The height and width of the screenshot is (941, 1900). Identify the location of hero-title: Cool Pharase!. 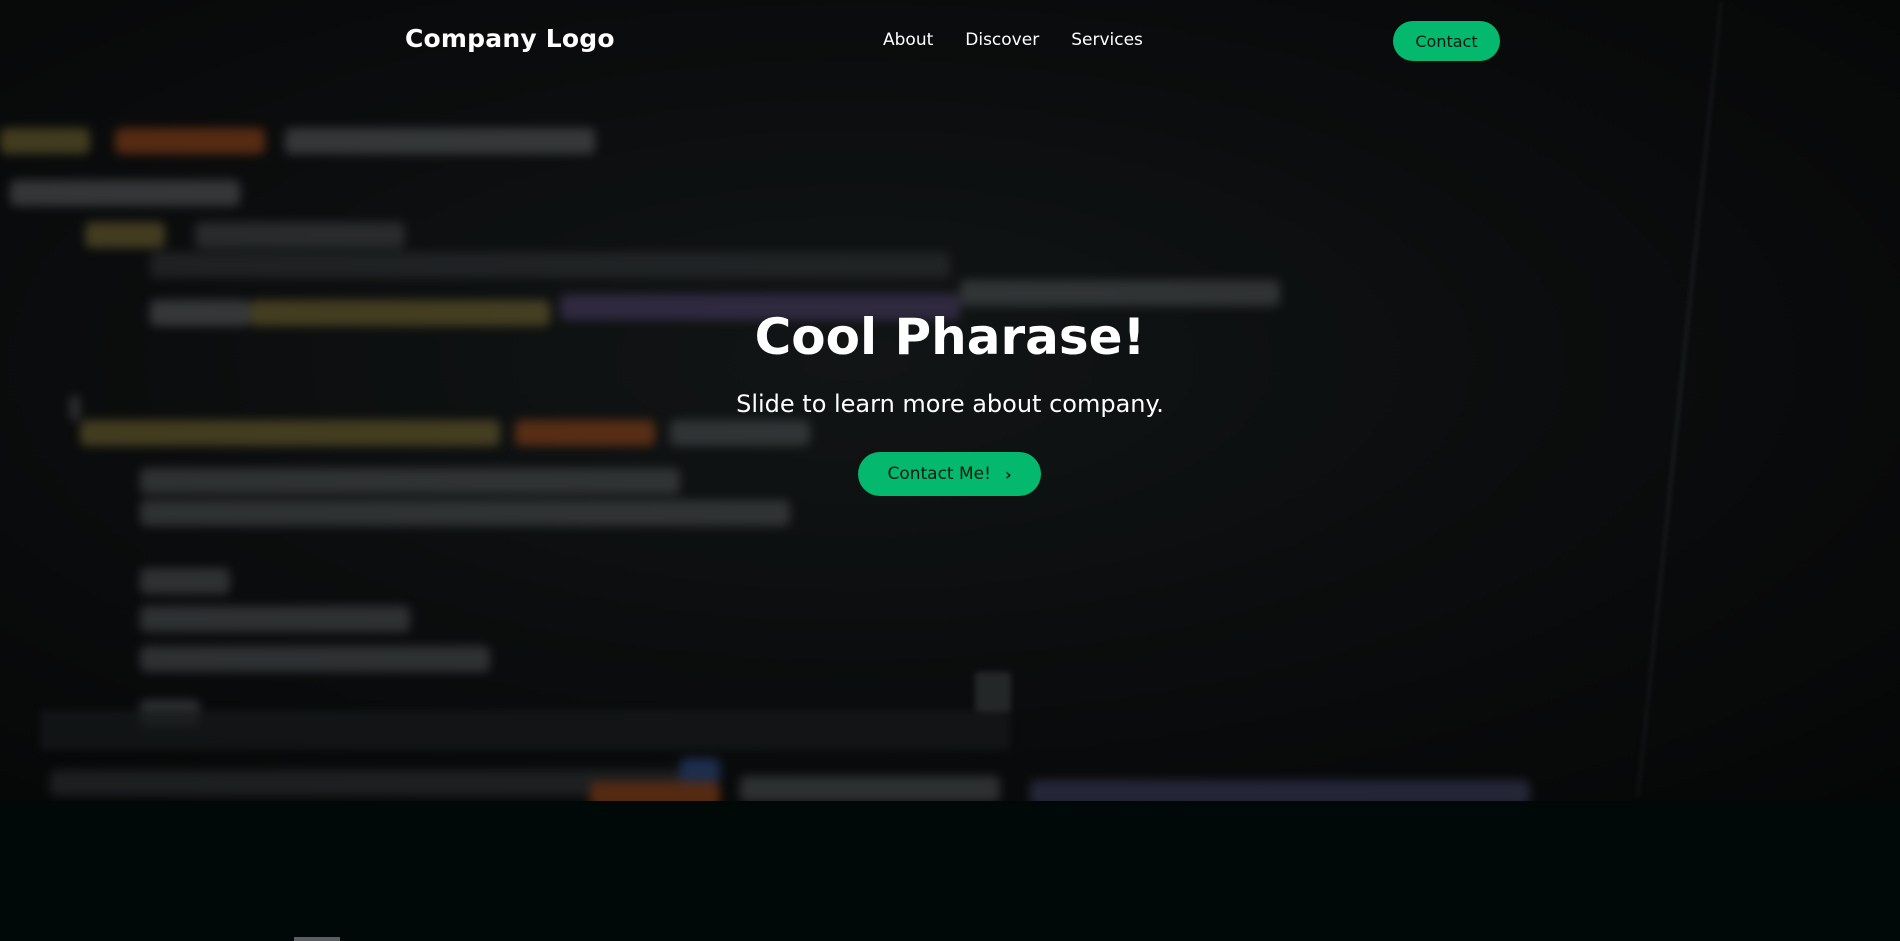
(950, 337).